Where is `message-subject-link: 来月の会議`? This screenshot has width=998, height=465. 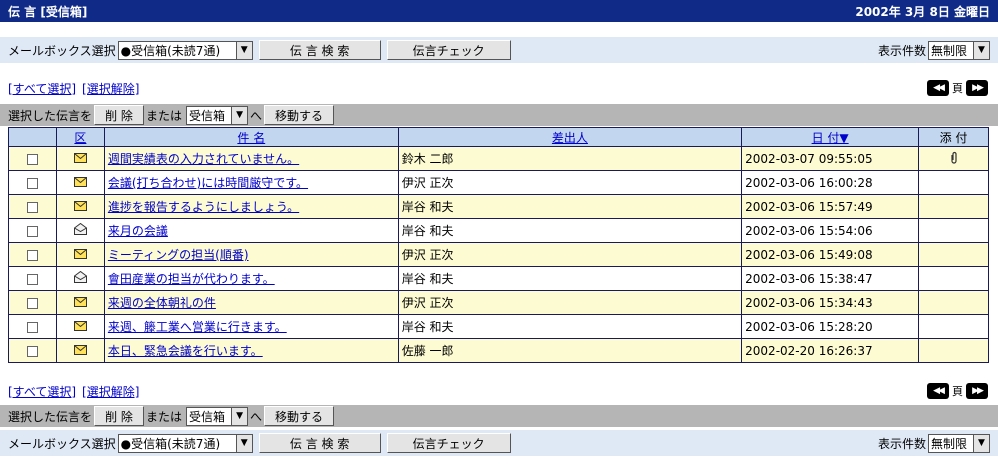
message-subject-link: 来月の会議 is located at coordinates (138, 231).